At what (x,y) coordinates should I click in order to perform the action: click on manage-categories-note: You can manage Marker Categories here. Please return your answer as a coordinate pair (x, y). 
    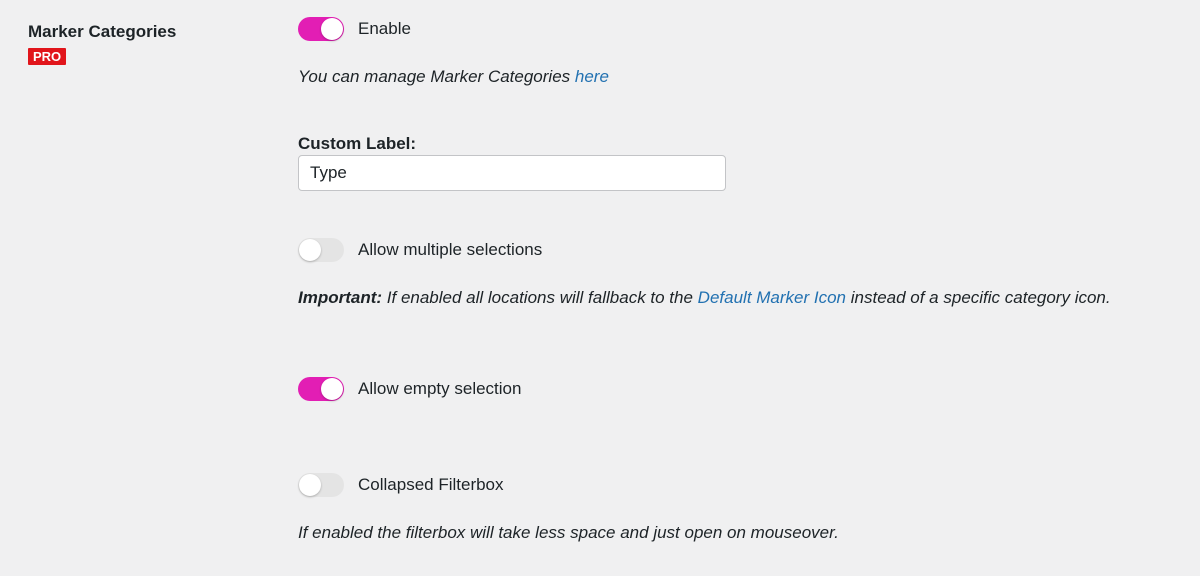
    Looking at the image, I should click on (453, 77).